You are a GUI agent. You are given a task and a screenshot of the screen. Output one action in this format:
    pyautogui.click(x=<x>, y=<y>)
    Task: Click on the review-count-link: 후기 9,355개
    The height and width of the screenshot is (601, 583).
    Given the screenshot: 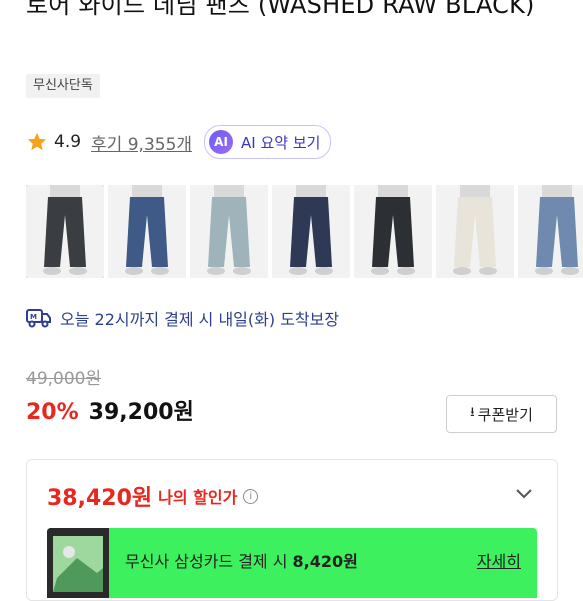 What is the action you would take?
    pyautogui.click(x=141, y=142)
    